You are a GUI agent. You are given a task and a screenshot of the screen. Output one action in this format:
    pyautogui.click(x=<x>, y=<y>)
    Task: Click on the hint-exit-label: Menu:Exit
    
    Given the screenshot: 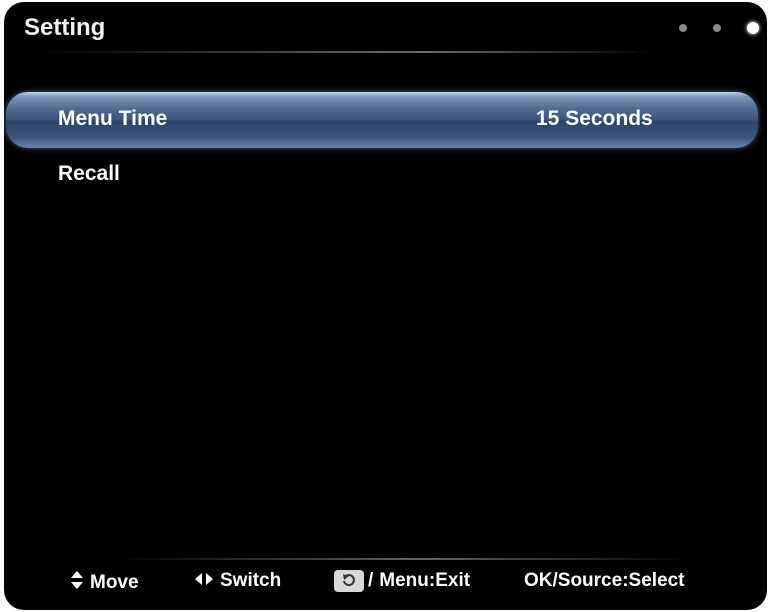 What is the action you would take?
    pyautogui.click(x=425, y=580)
    